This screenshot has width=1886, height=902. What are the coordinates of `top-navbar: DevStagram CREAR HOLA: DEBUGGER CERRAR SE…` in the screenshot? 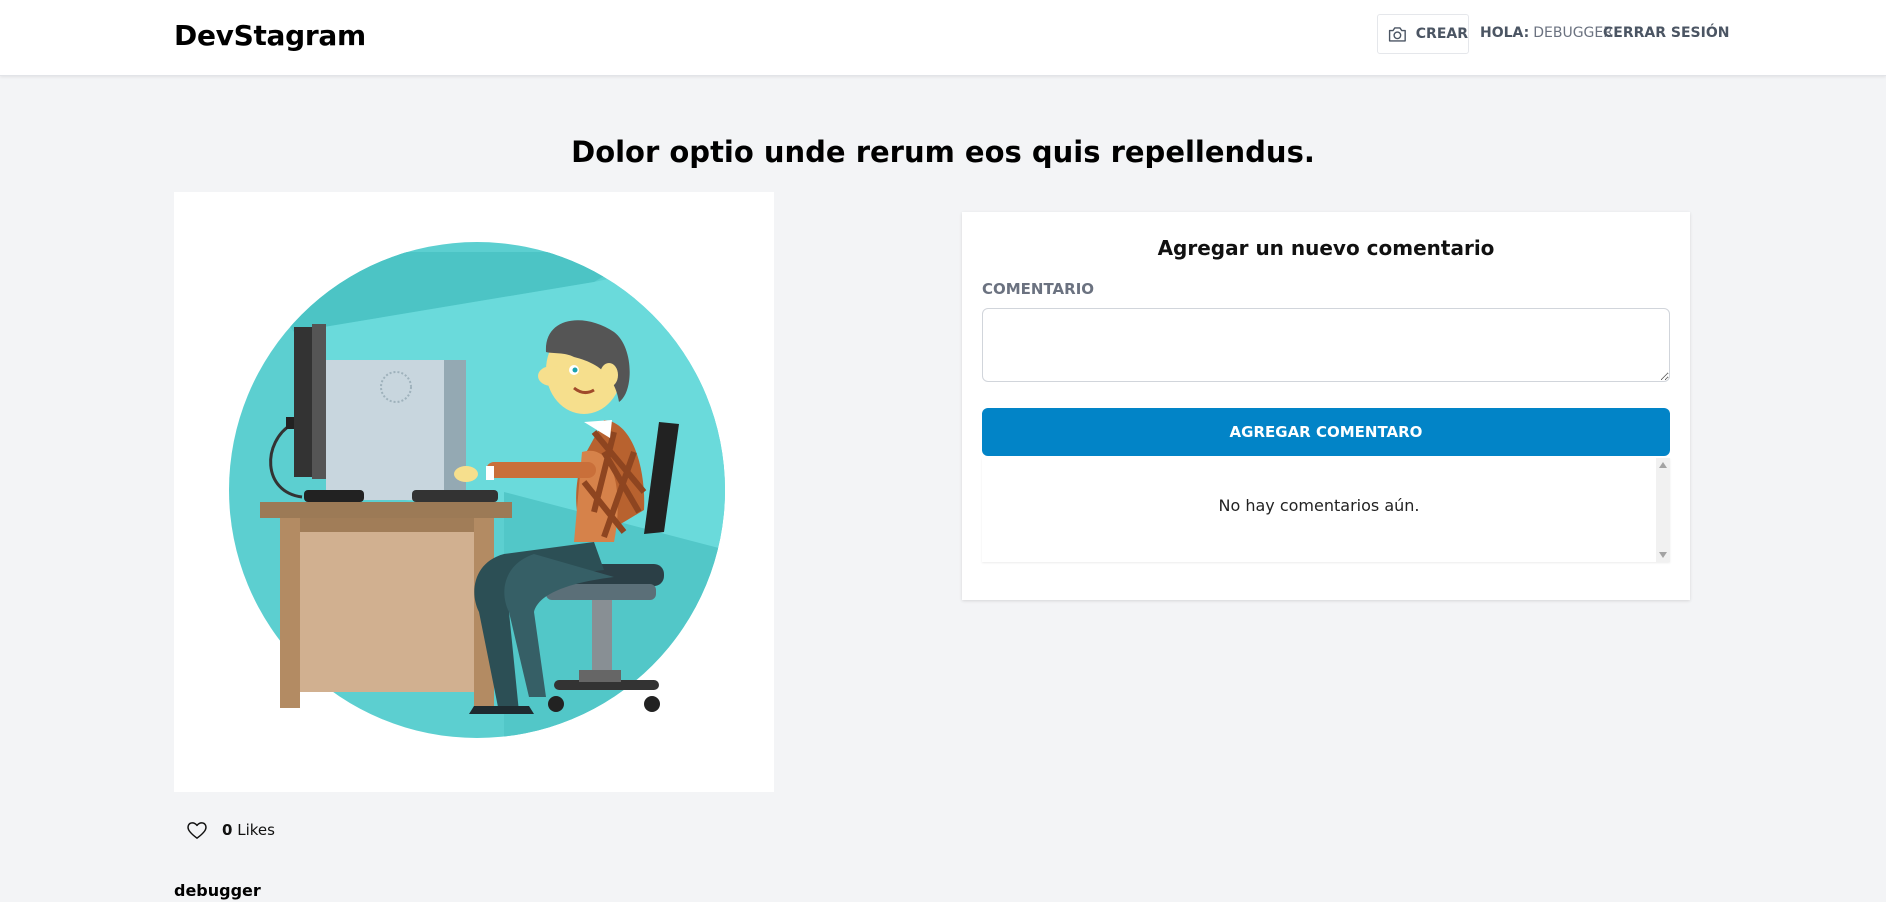 It's located at (943, 38).